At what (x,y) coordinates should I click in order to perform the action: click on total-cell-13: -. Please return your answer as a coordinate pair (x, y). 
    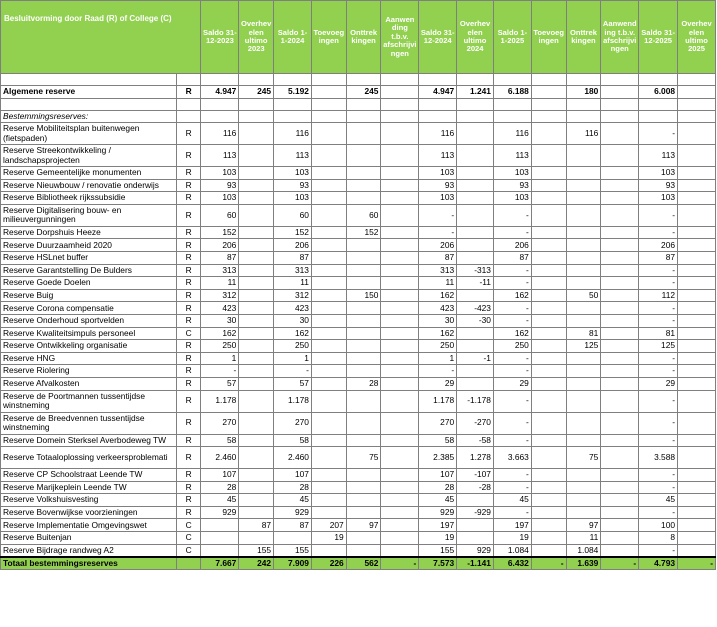
    Looking at the image, I should click on (696, 563).